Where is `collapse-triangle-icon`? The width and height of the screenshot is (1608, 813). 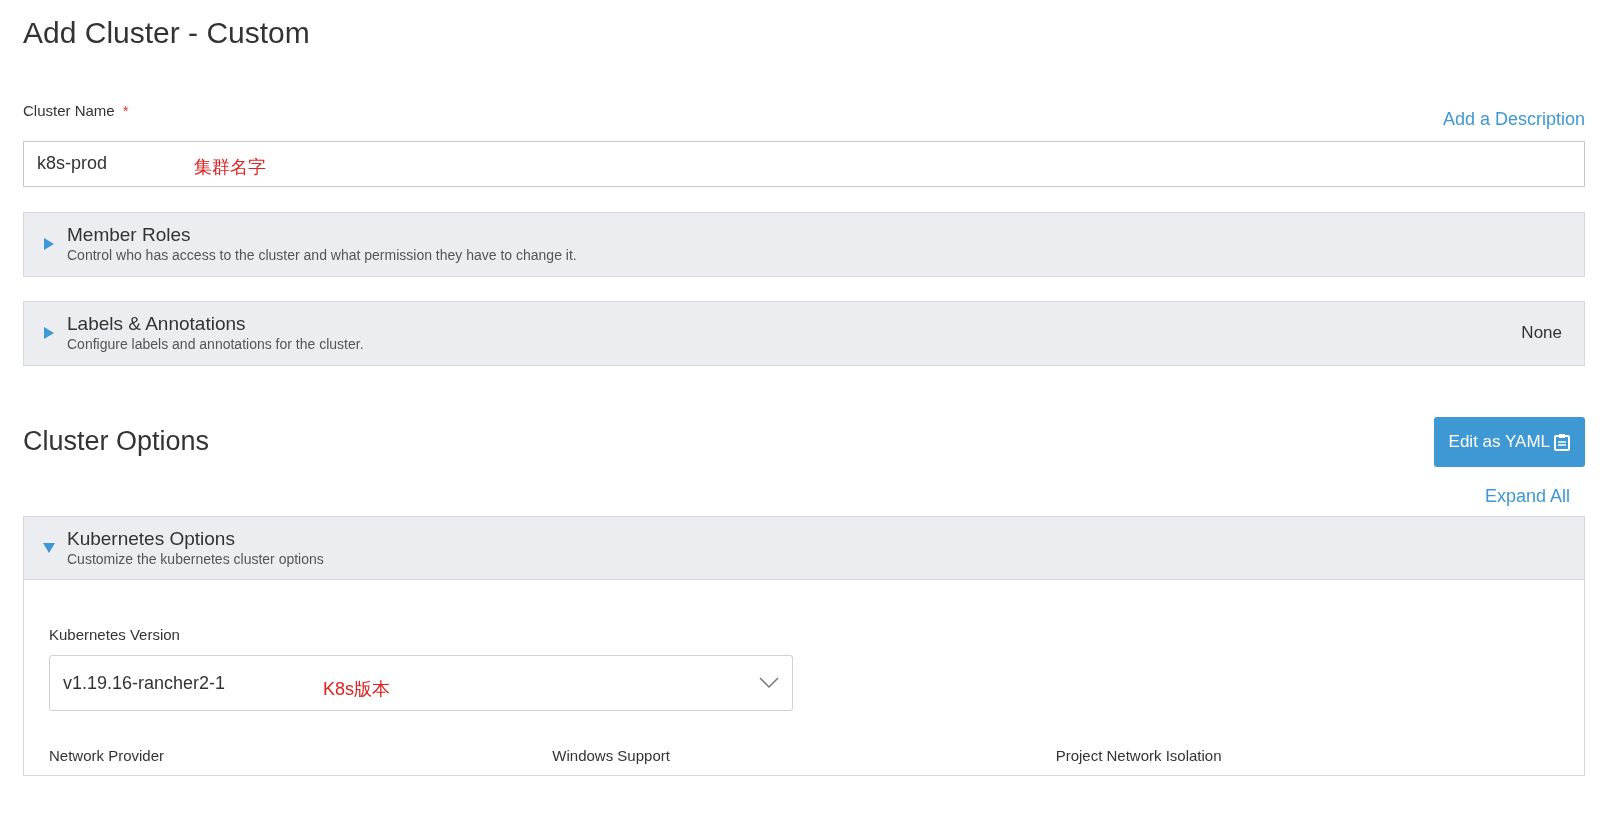 collapse-triangle-icon is located at coordinates (49, 547).